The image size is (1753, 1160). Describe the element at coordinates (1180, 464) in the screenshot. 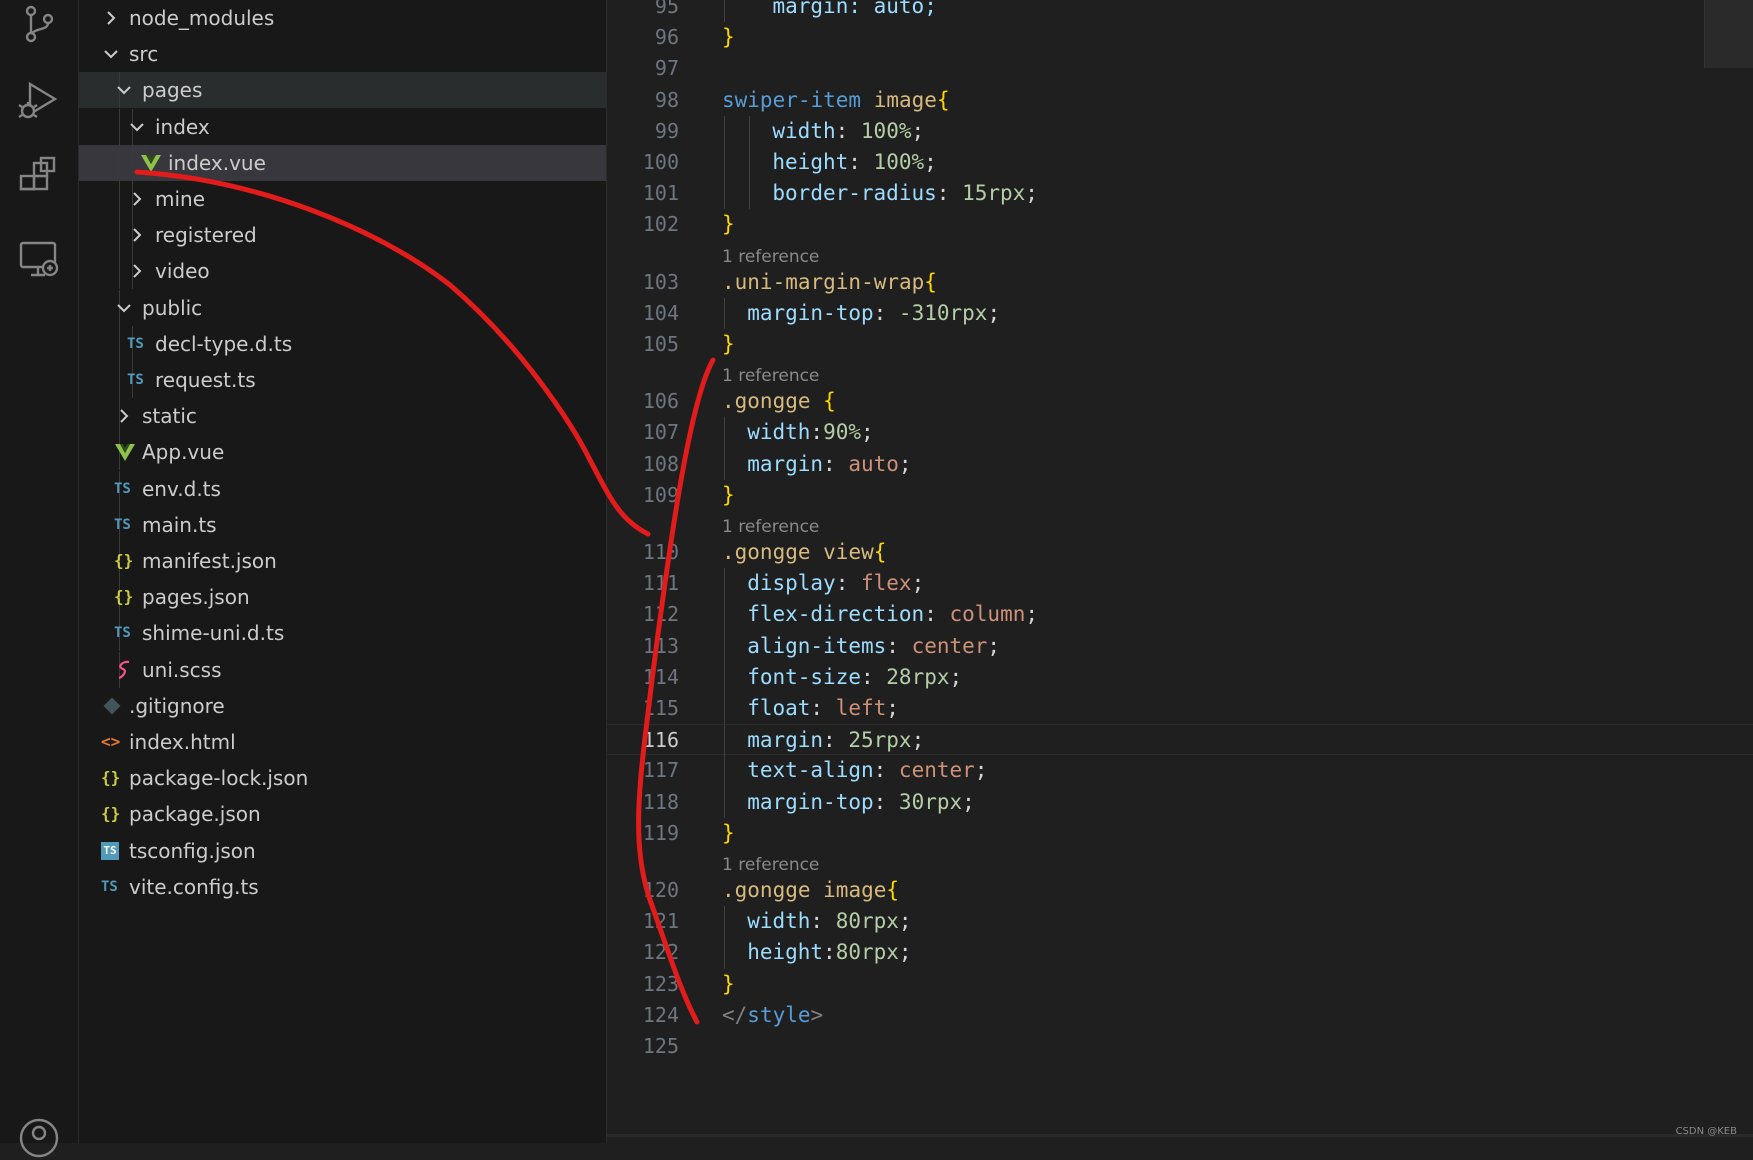

I see `code-line: 108margin: auto;` at that location.